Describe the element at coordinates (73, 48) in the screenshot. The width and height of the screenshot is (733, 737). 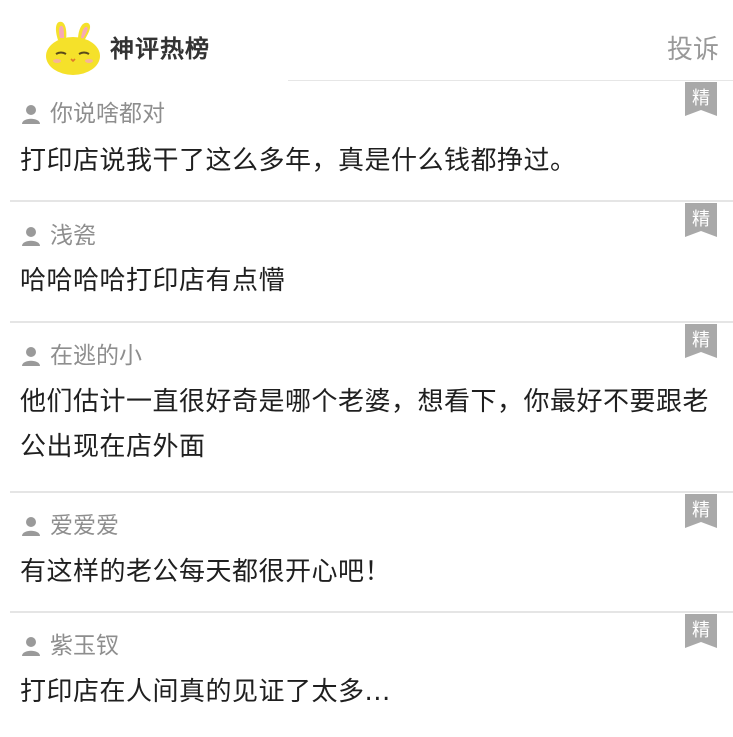
I see `mascot-logo-icon` at that location.